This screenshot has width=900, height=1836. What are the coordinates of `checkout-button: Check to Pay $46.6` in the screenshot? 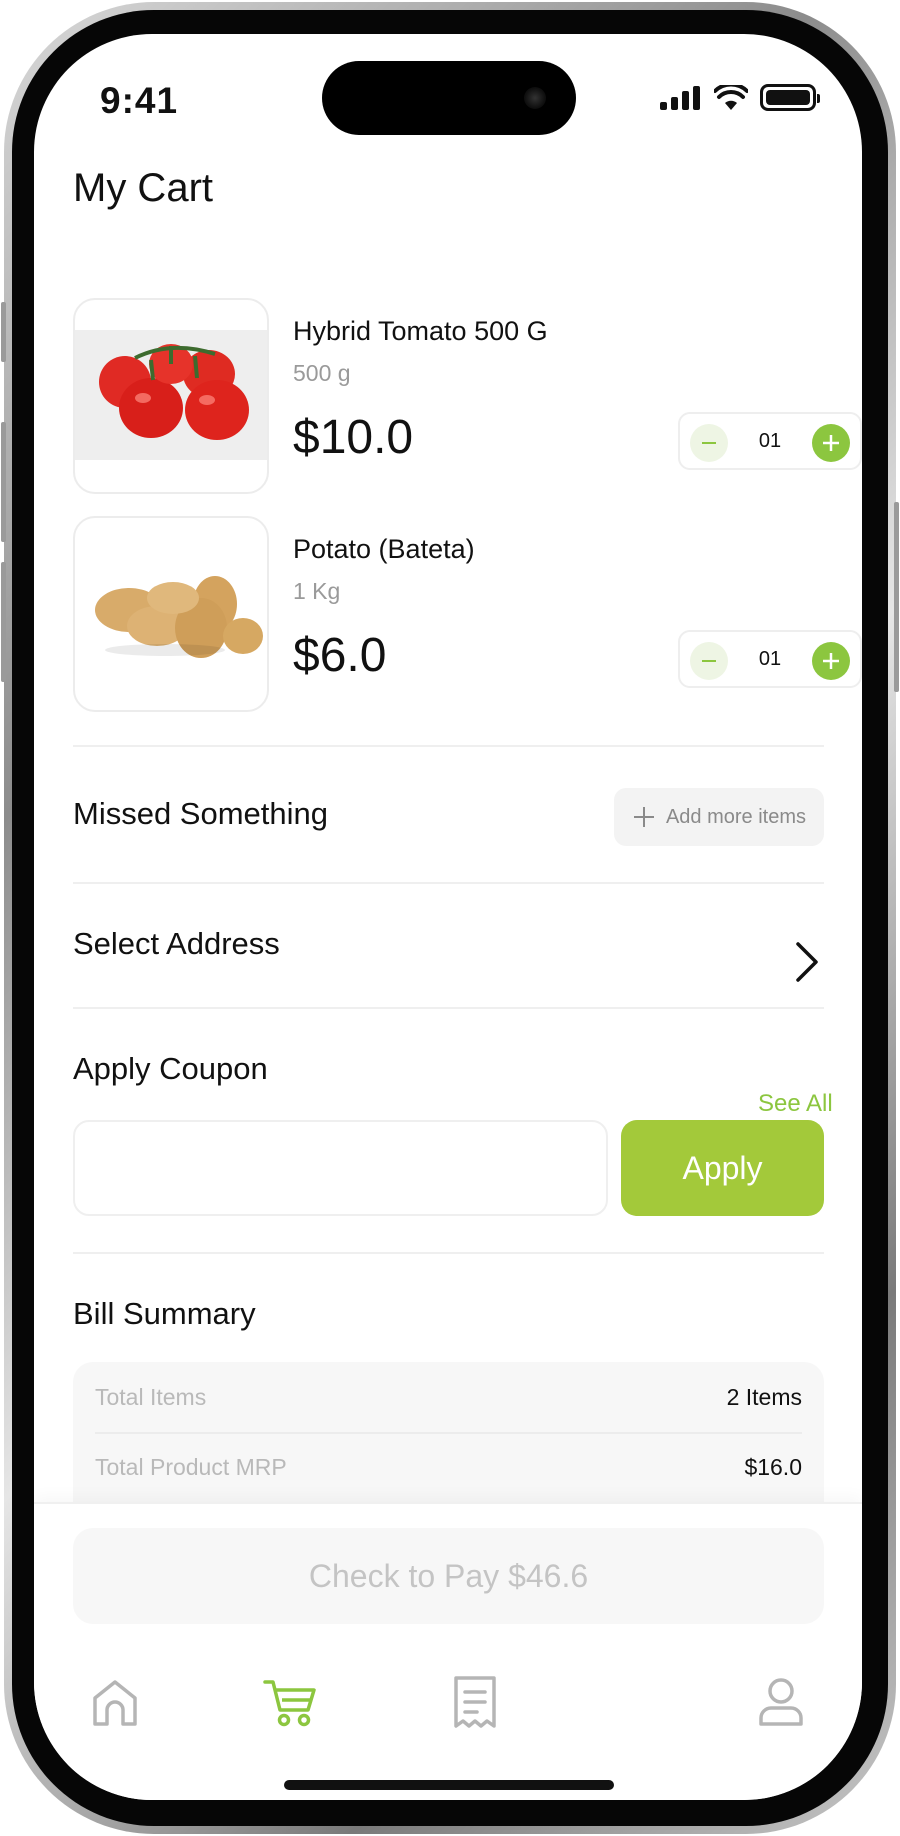 It's located at (448, 1576).